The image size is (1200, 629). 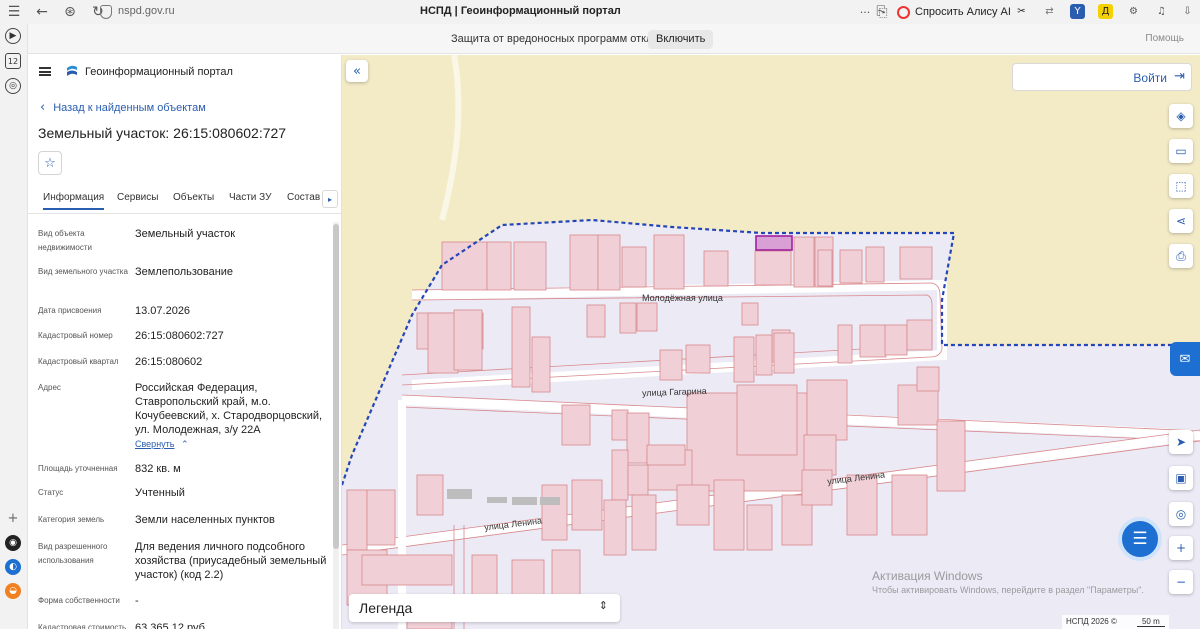 What do you see at coordinates (70, 310) in the screenshot?
I see `property-label: Дата присвоения` at bounding box center [70, 310].